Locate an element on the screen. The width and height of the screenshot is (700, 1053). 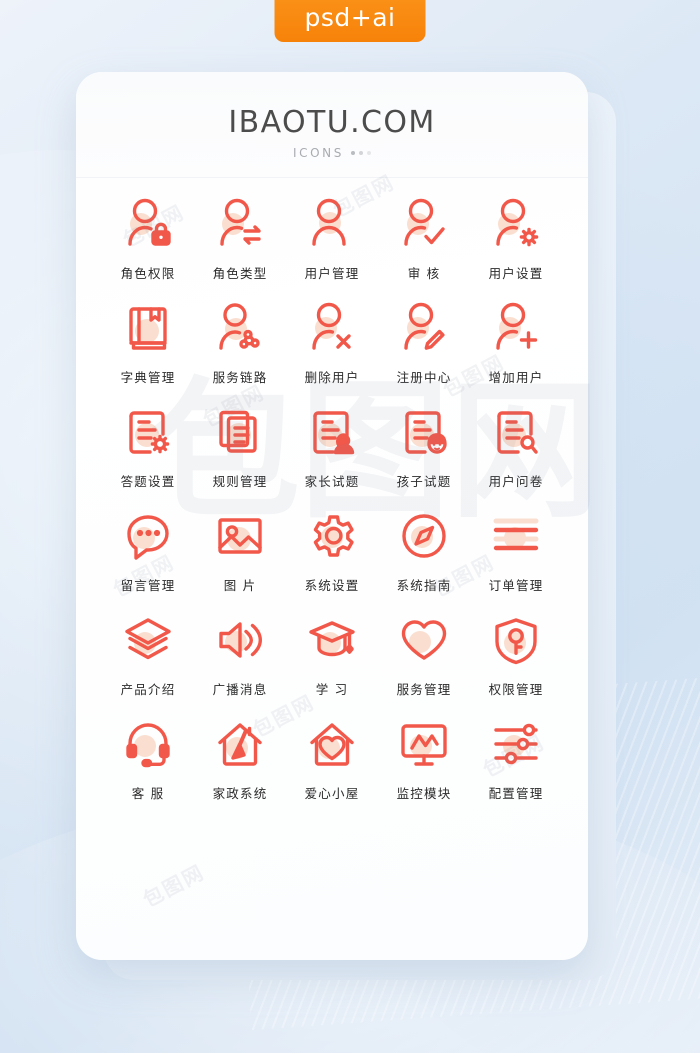
book-icon is located at coordinates (148, 329).